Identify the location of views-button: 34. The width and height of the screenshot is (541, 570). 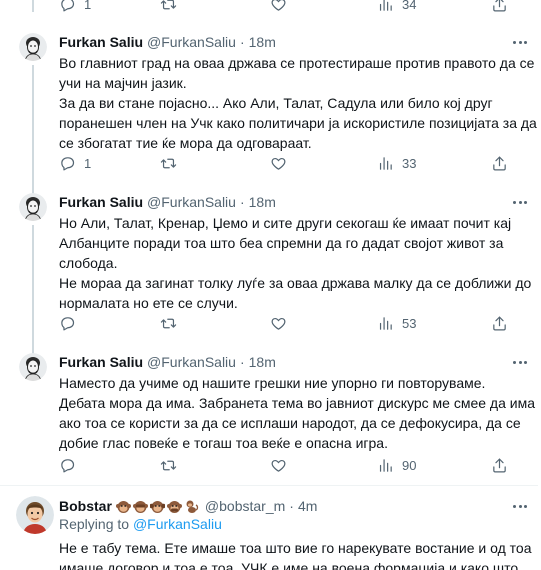
(396, 6).